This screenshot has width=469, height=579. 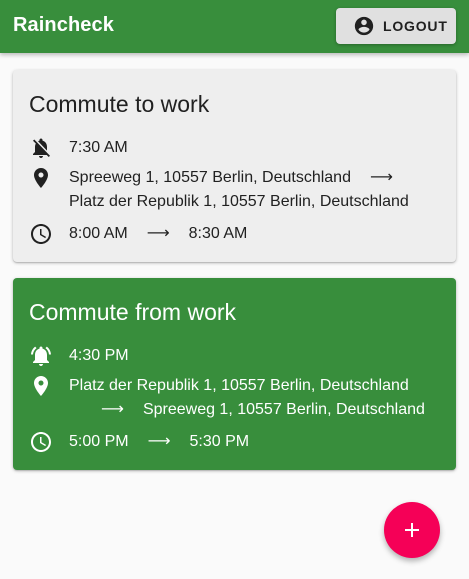 I want to click on end-time: 8:30 AM, so click(x=218, y=233).